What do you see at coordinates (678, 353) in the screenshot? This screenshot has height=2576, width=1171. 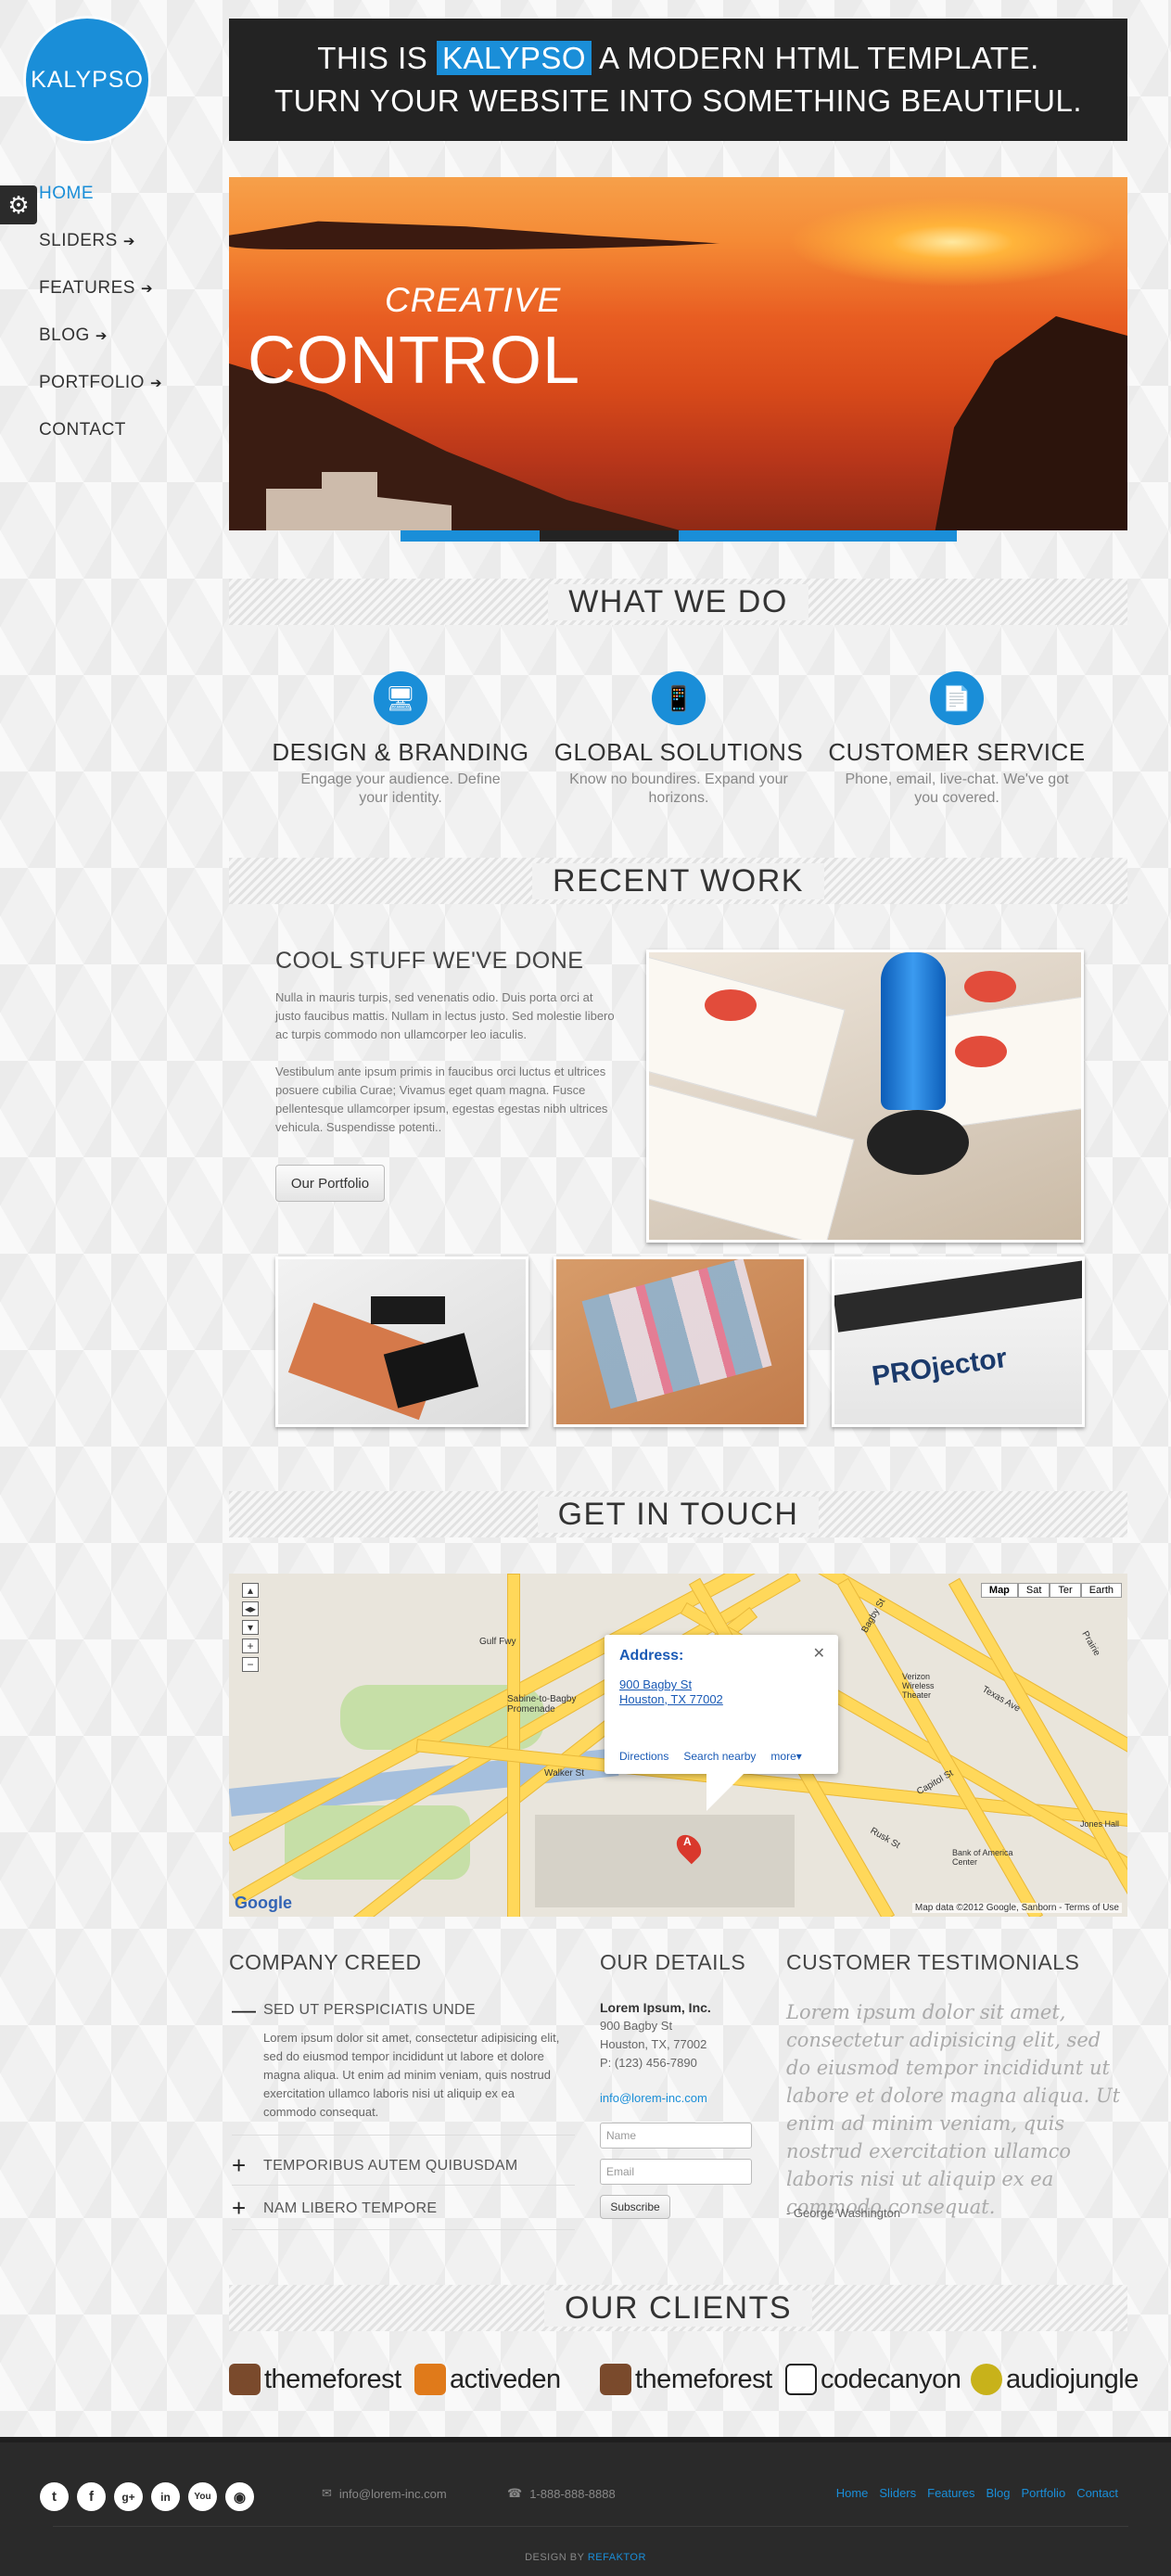 I see `hero-slider: CREATIVE CONTROL` at bounding box center [678, 353].